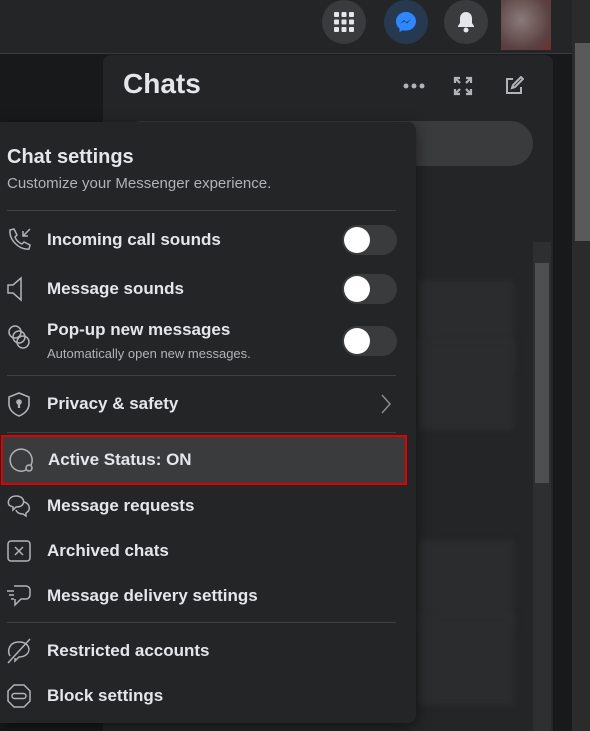 This screenshot has width=590, height=731. Describe the element at coordinates (369, 240) in the screenshot. I see `incoming-call-sounds-toggle` at that location.